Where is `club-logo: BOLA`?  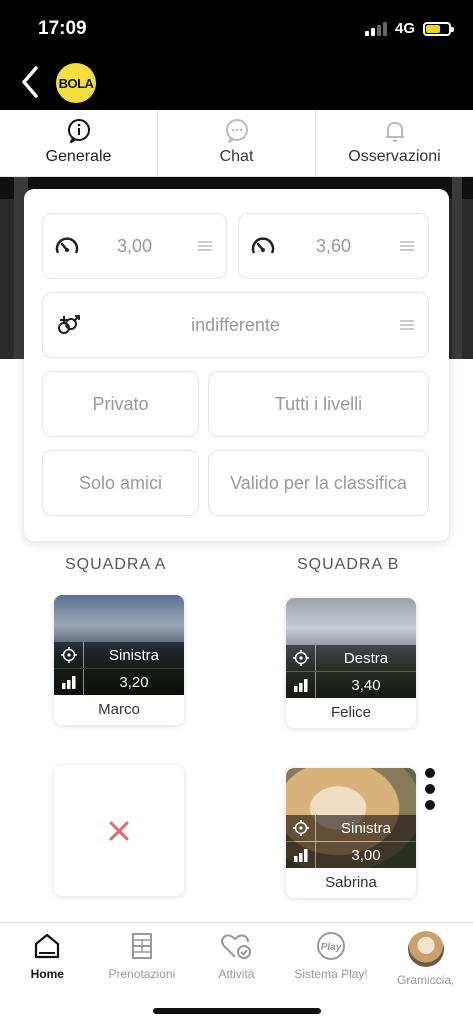 club-logo: BOLA is located at coordinates (76, 83).